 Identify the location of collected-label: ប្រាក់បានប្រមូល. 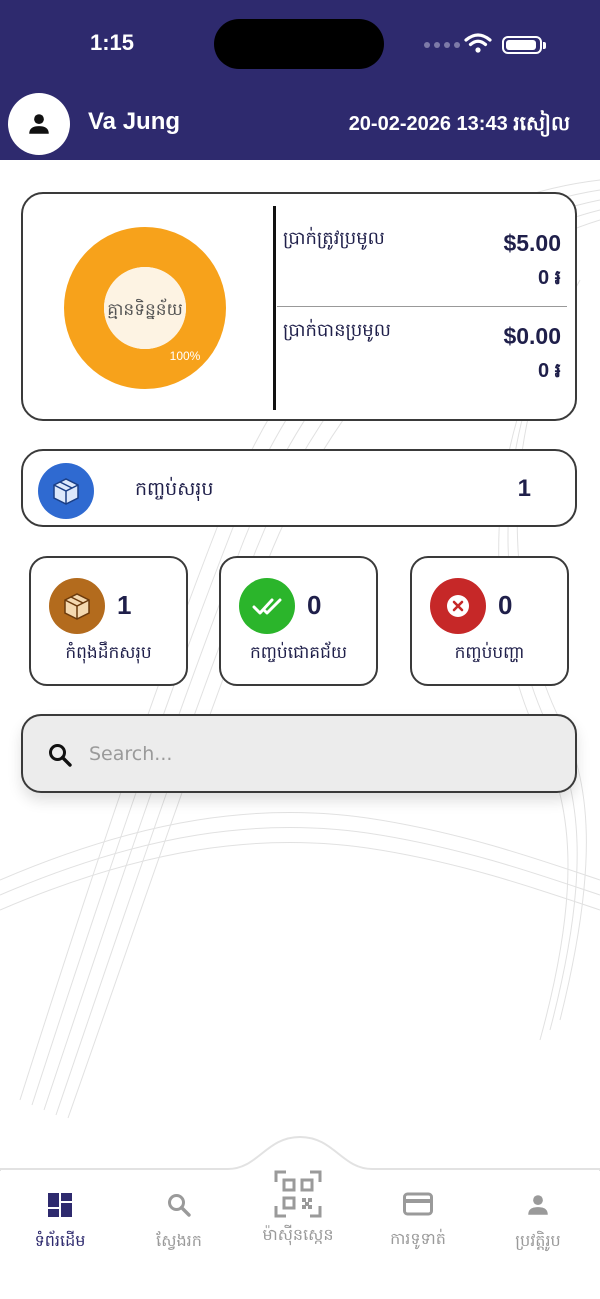
(337, 330).